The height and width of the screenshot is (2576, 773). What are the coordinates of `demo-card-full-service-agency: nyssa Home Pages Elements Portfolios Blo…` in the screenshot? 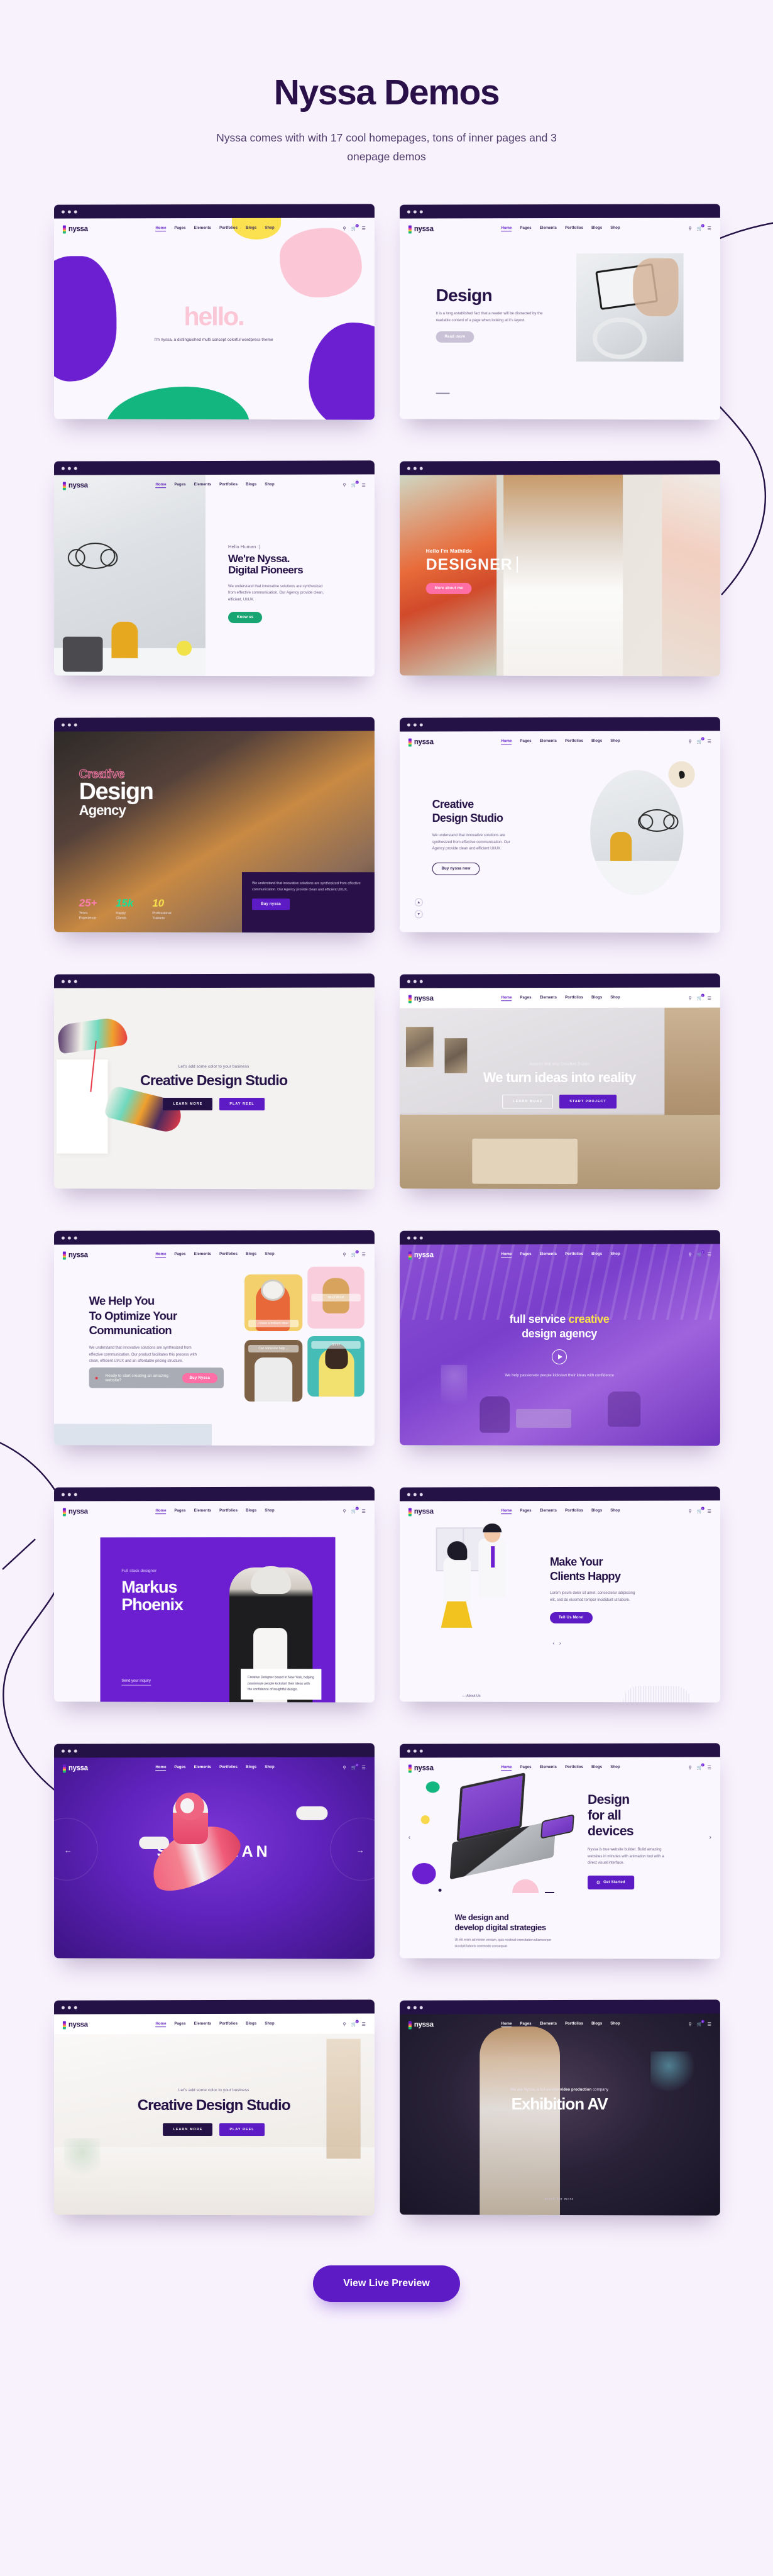 It's located at (559, 1345).